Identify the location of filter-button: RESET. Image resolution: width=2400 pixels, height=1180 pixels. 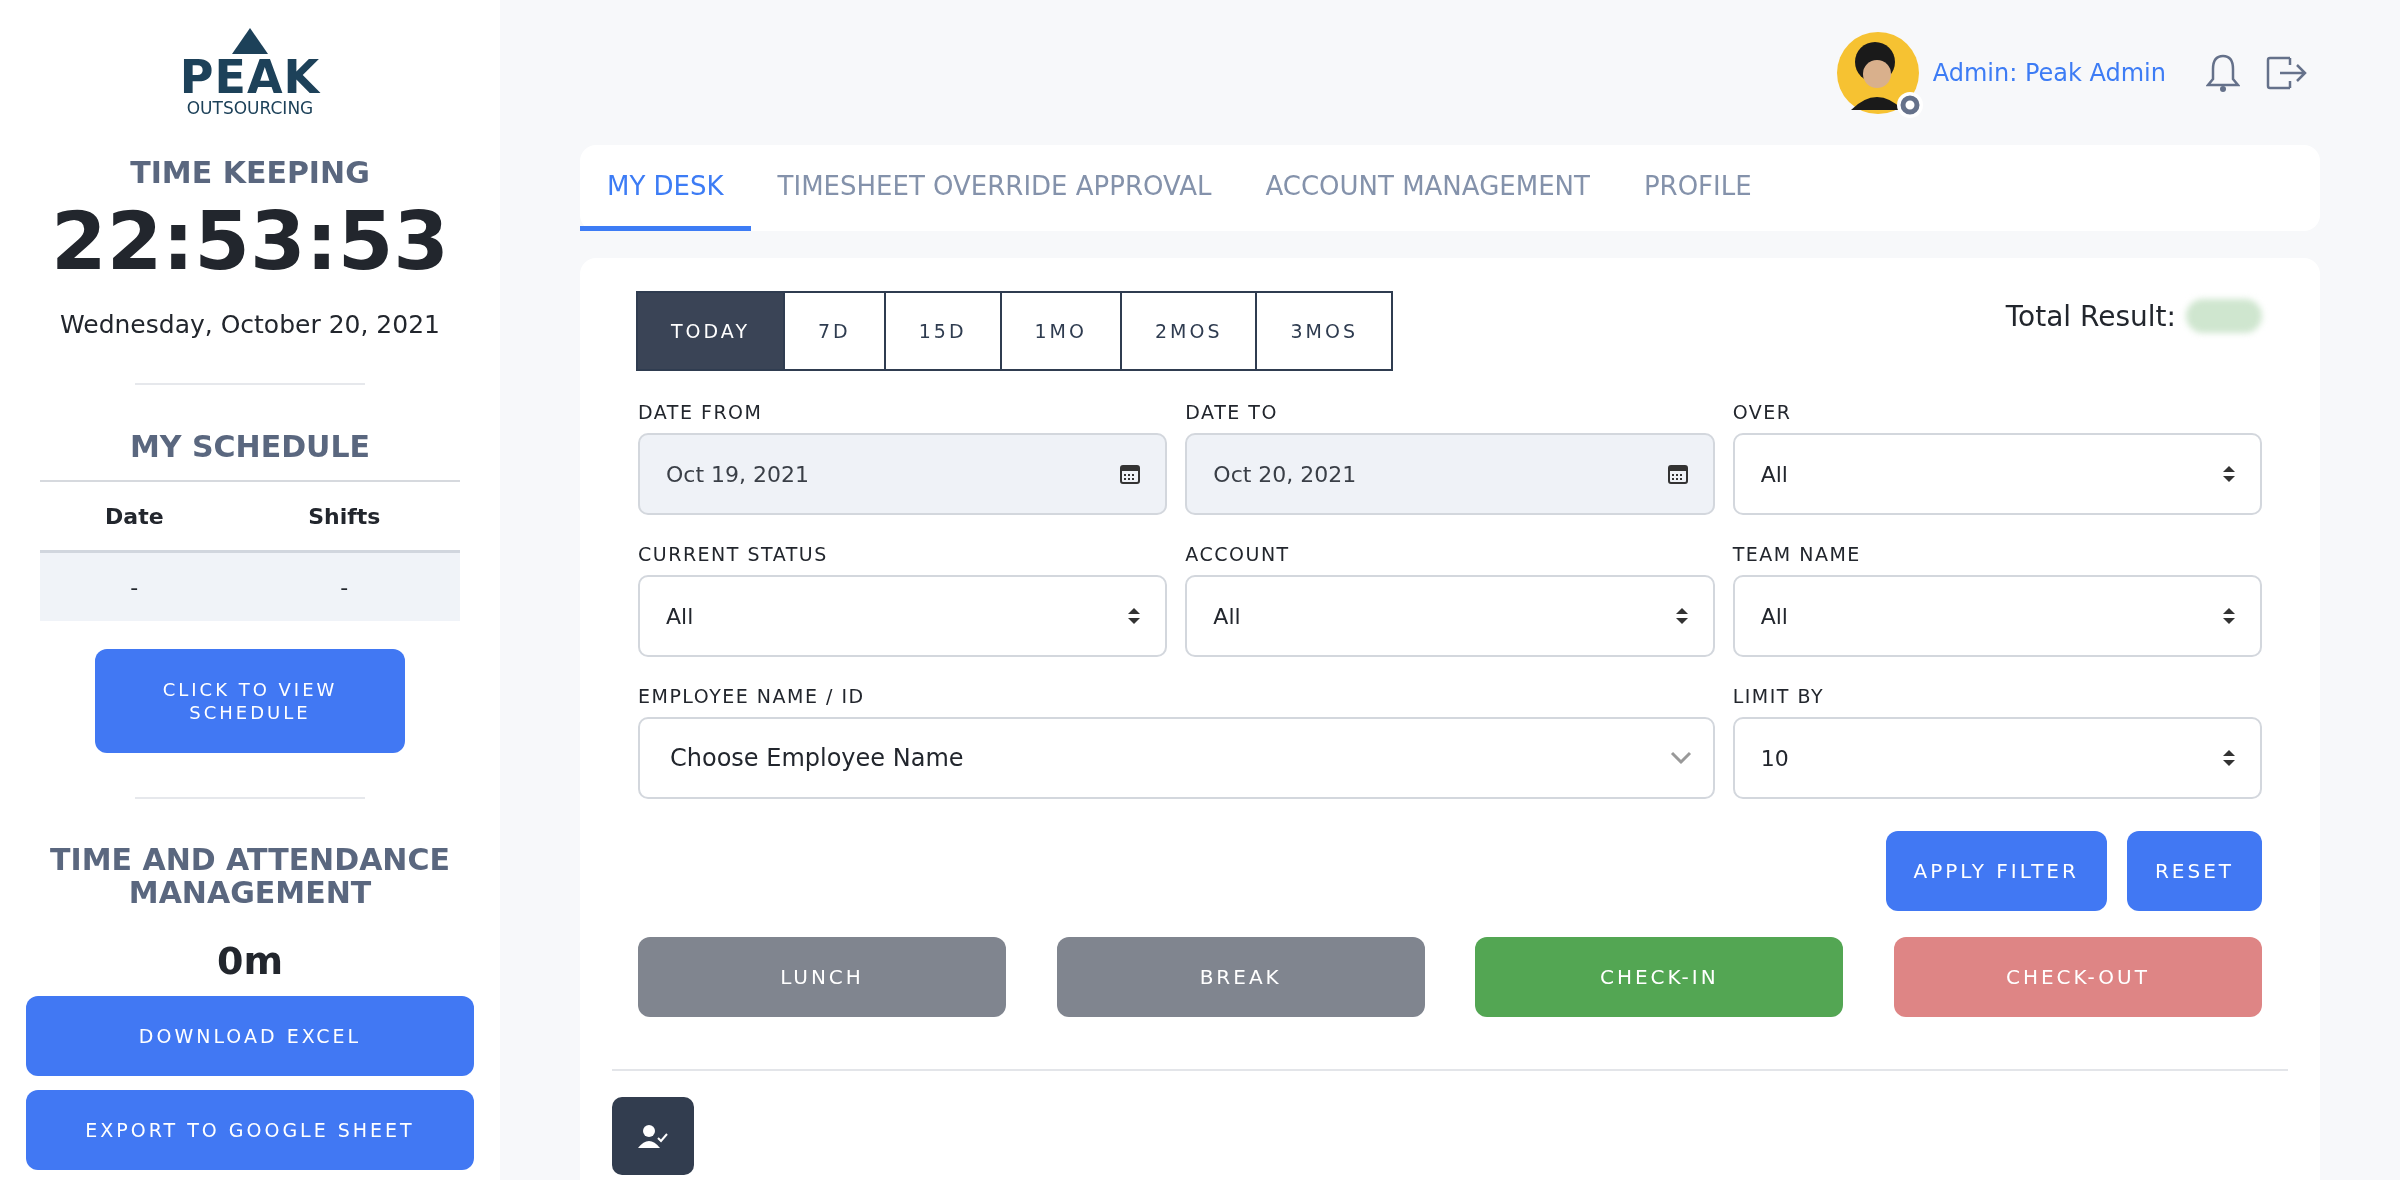
(2194, 871).